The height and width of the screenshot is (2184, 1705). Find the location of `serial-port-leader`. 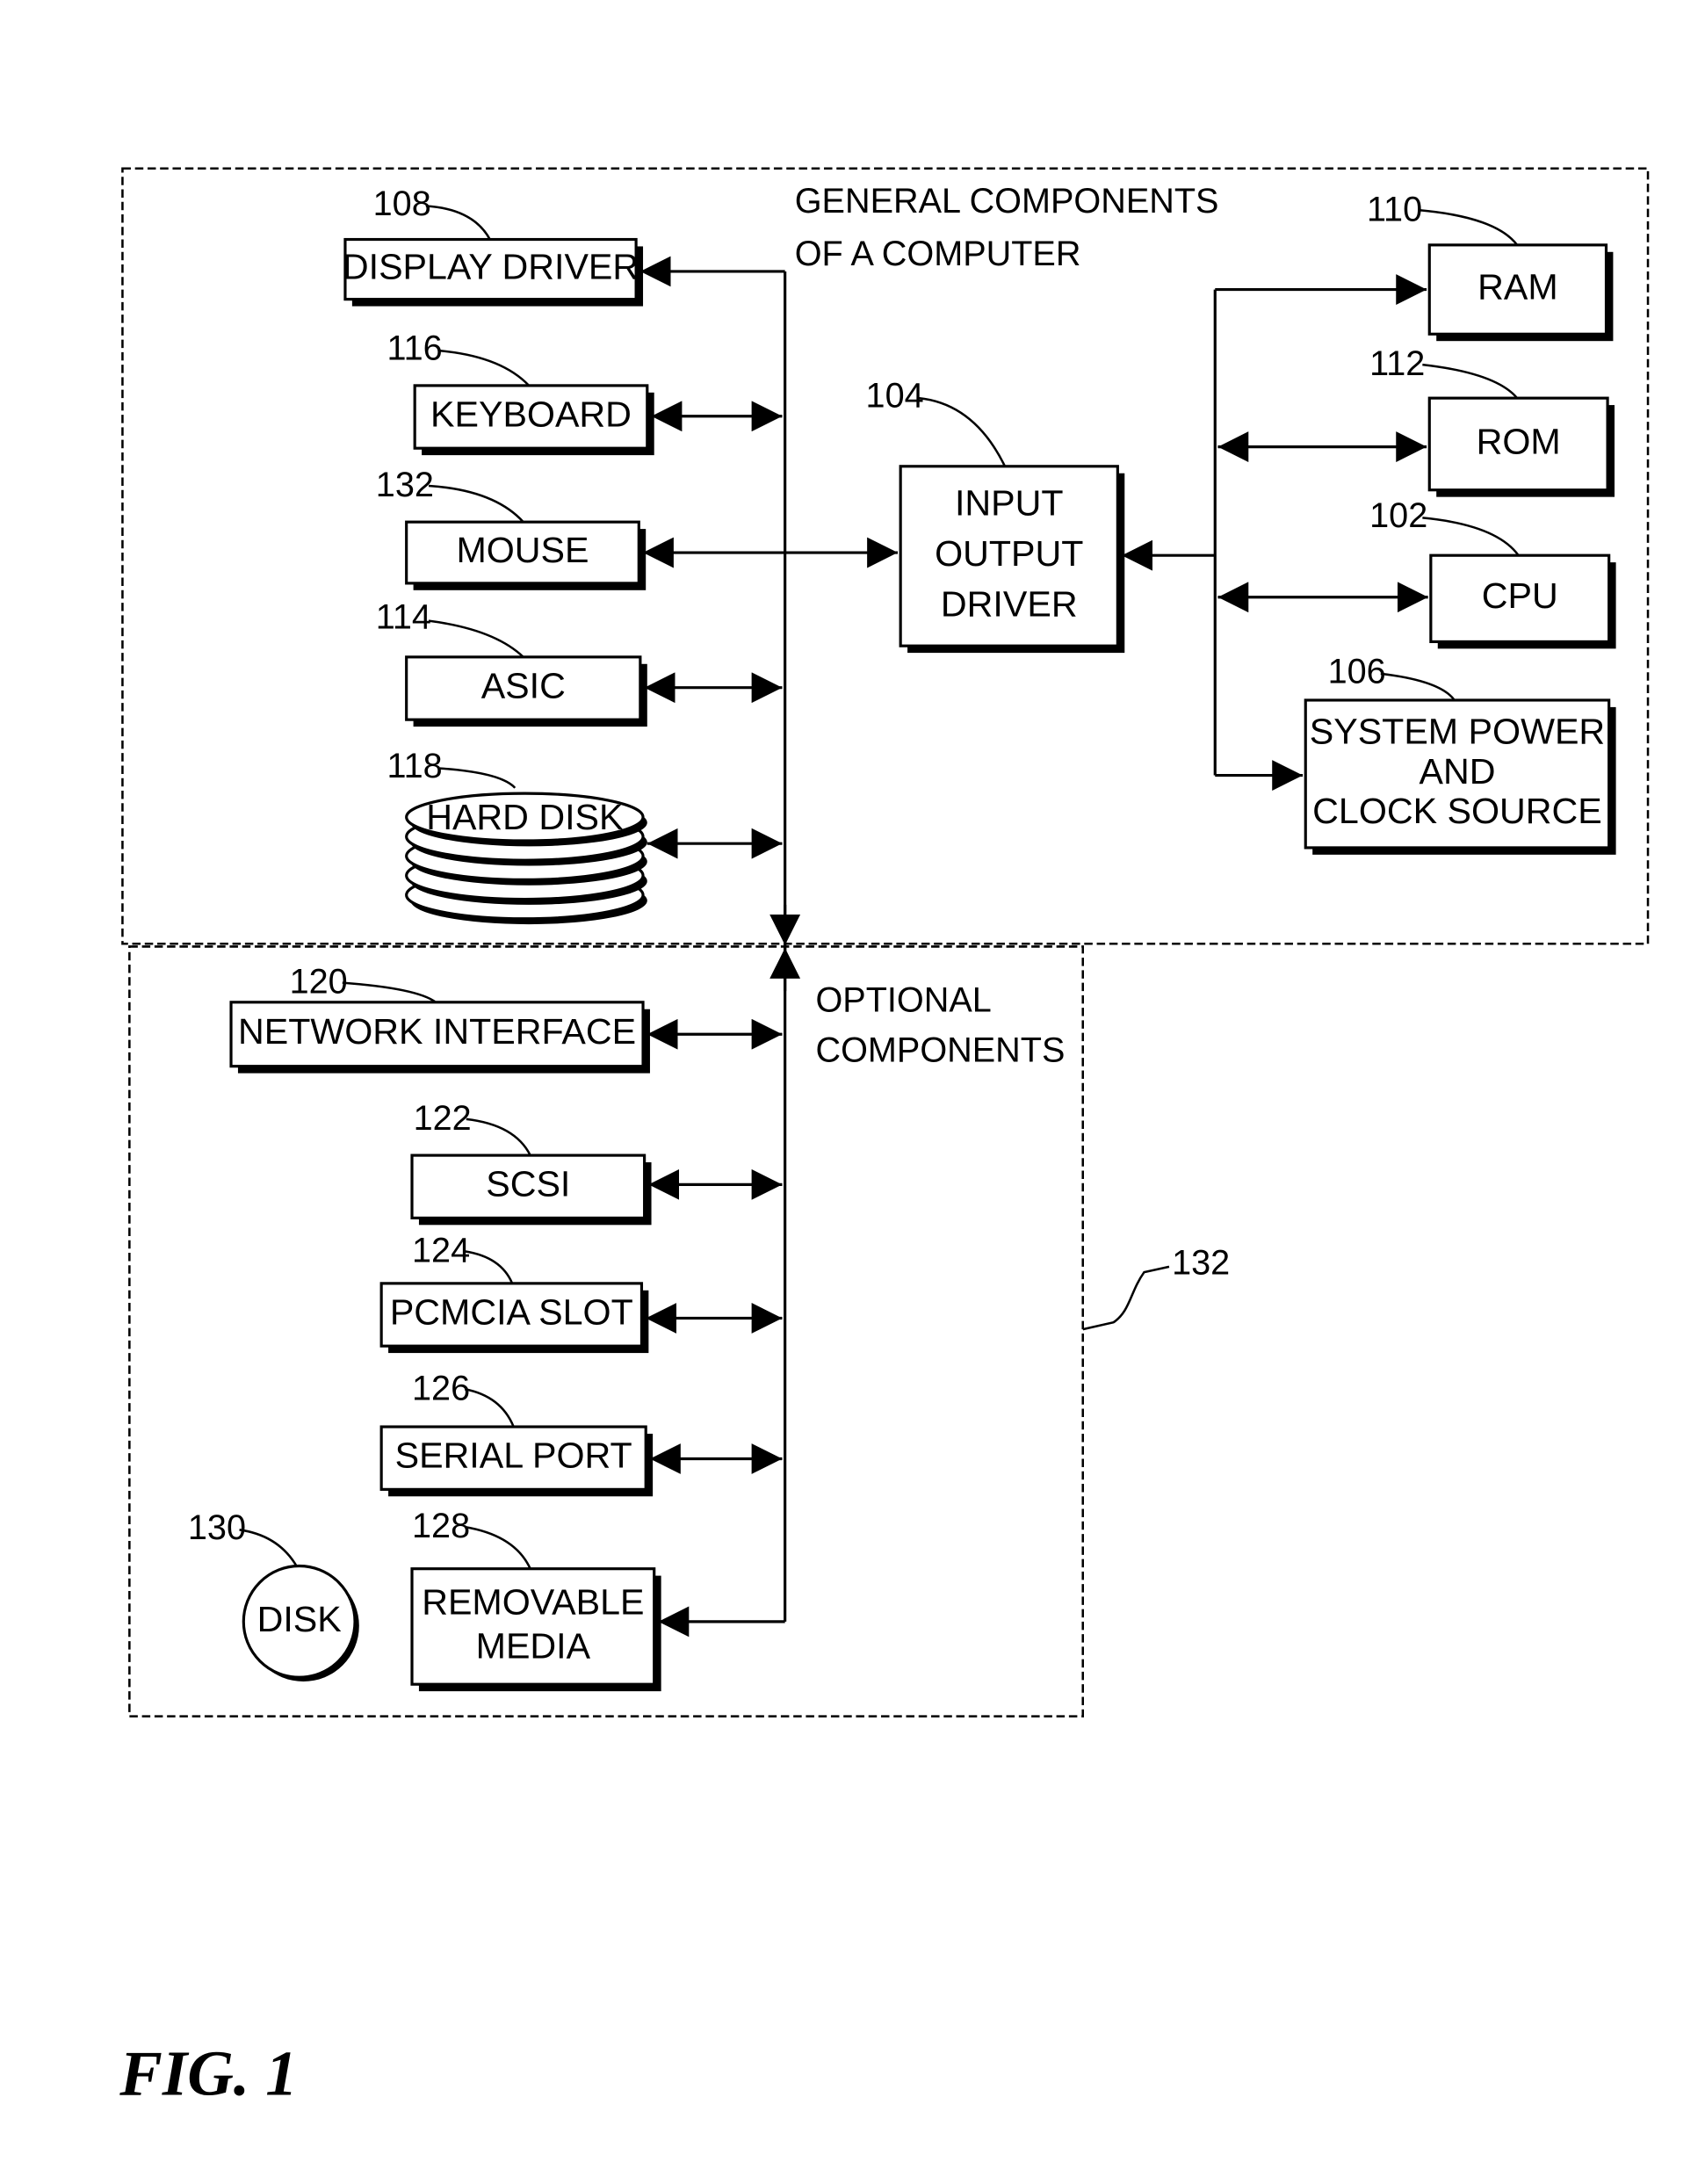

serial-port-leader is located at coordinates (489, 1408).